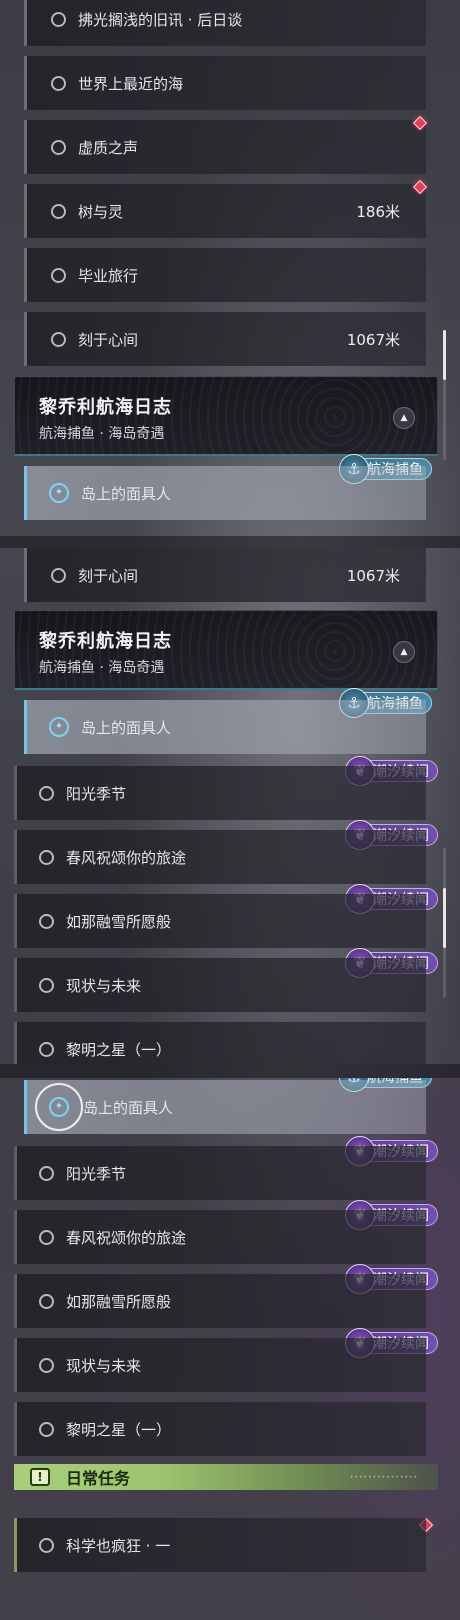 The height and width of the screenshot is (1620, 460). I want to click on daily-quest-row: 科学也疯狂 · 一, so click(220, 1545).